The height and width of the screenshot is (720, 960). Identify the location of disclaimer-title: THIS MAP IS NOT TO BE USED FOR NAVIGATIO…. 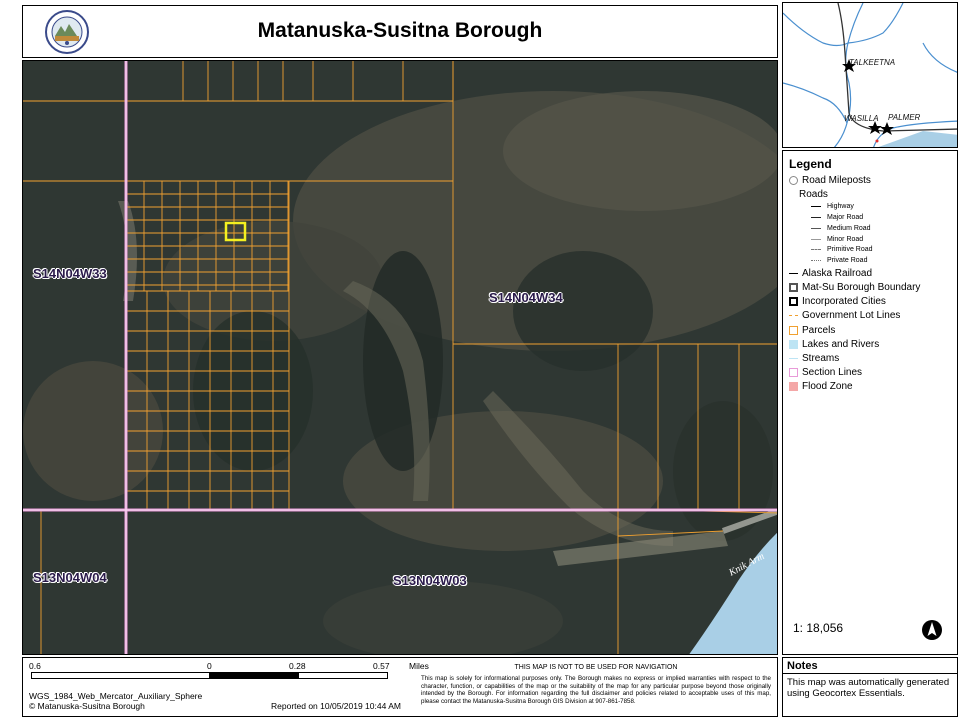
(596, 667).